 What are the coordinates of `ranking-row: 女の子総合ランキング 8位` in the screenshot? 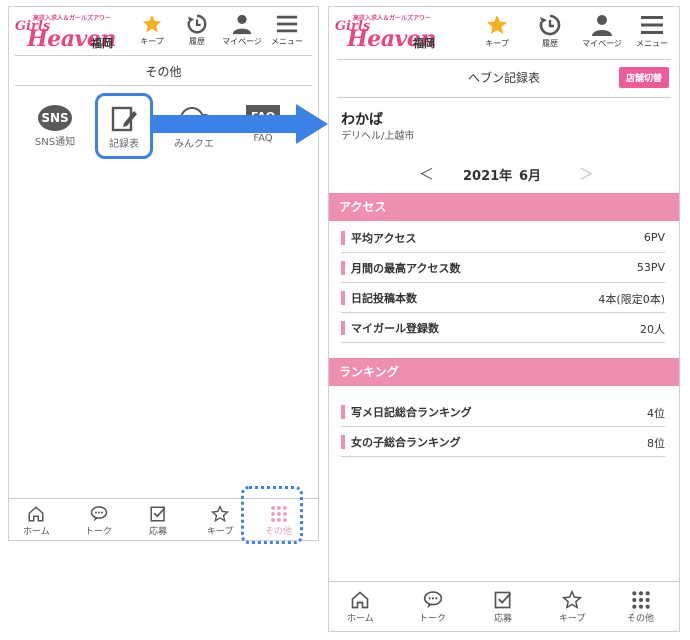 It's located at (503, 442).